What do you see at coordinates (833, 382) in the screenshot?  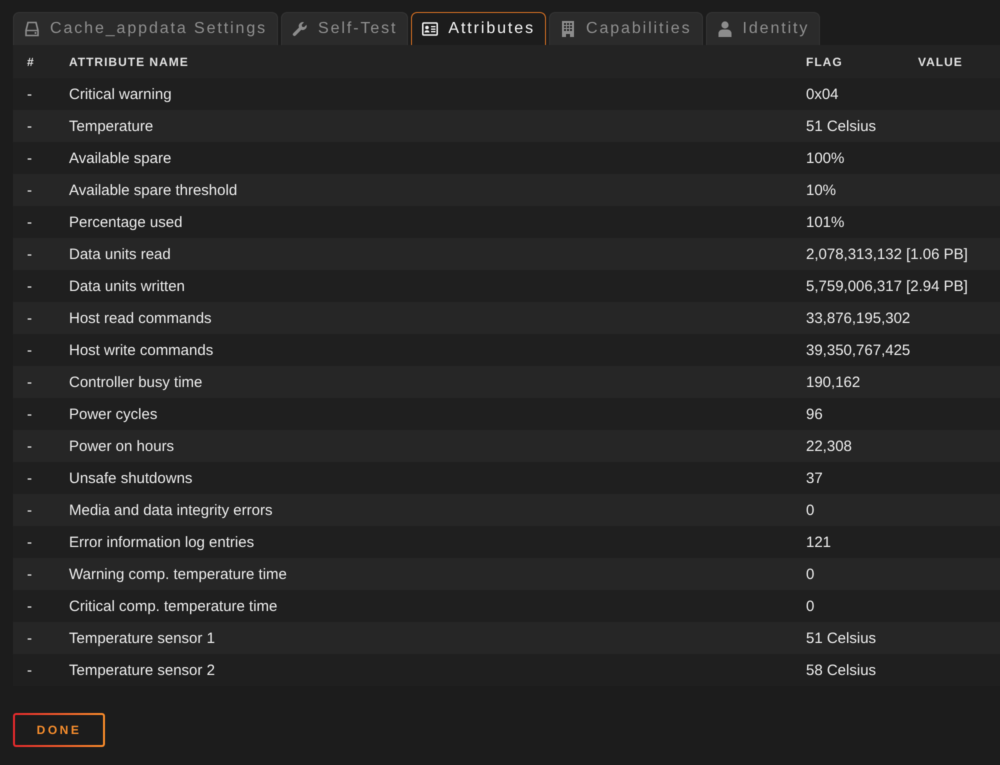 I see `table-cell: 190,162` at bounding box center [833, 382].